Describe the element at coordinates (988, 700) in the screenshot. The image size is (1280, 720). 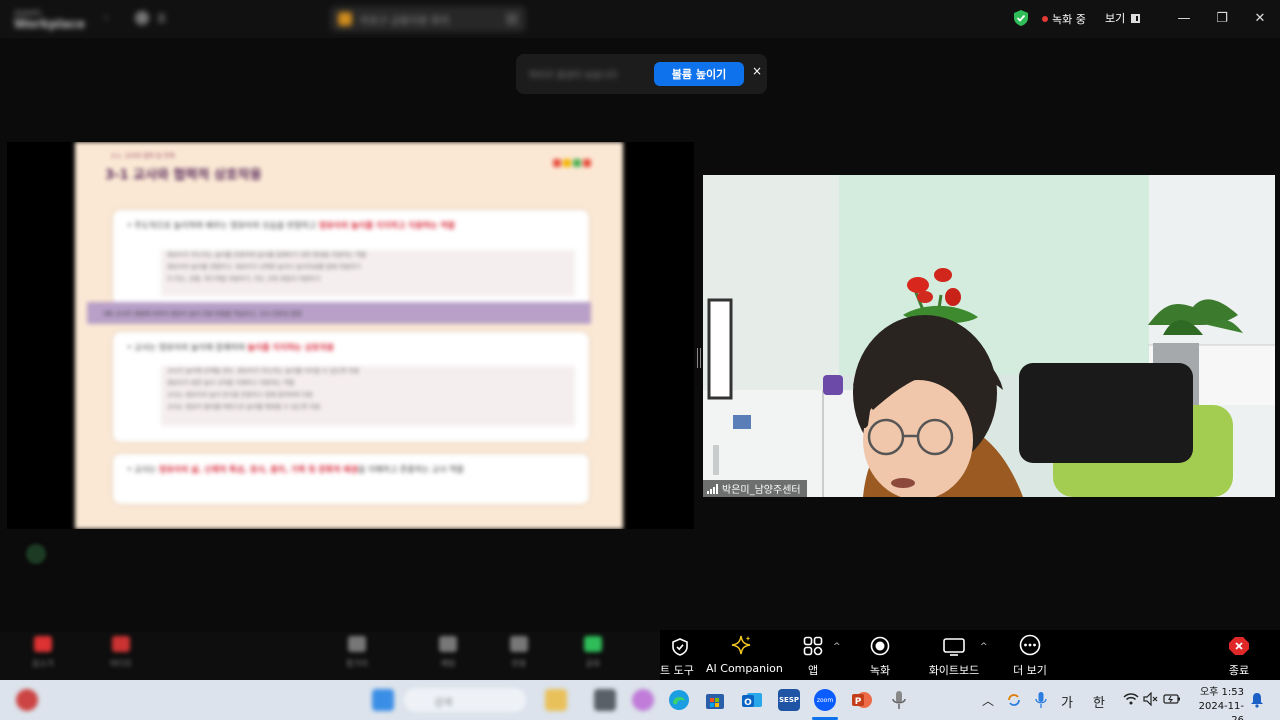
I see `tray-chevron-up-icon: ︿` at that location.